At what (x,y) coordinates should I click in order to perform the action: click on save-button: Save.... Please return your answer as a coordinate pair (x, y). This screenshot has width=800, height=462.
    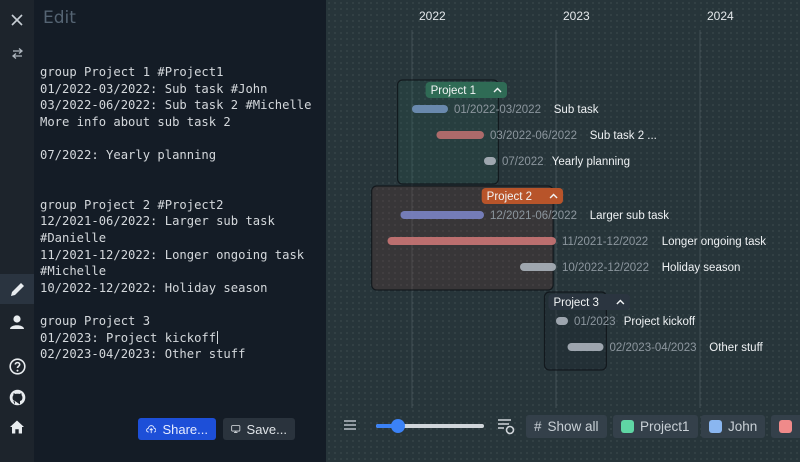
    Looking at the image, I should click on (259, 429).